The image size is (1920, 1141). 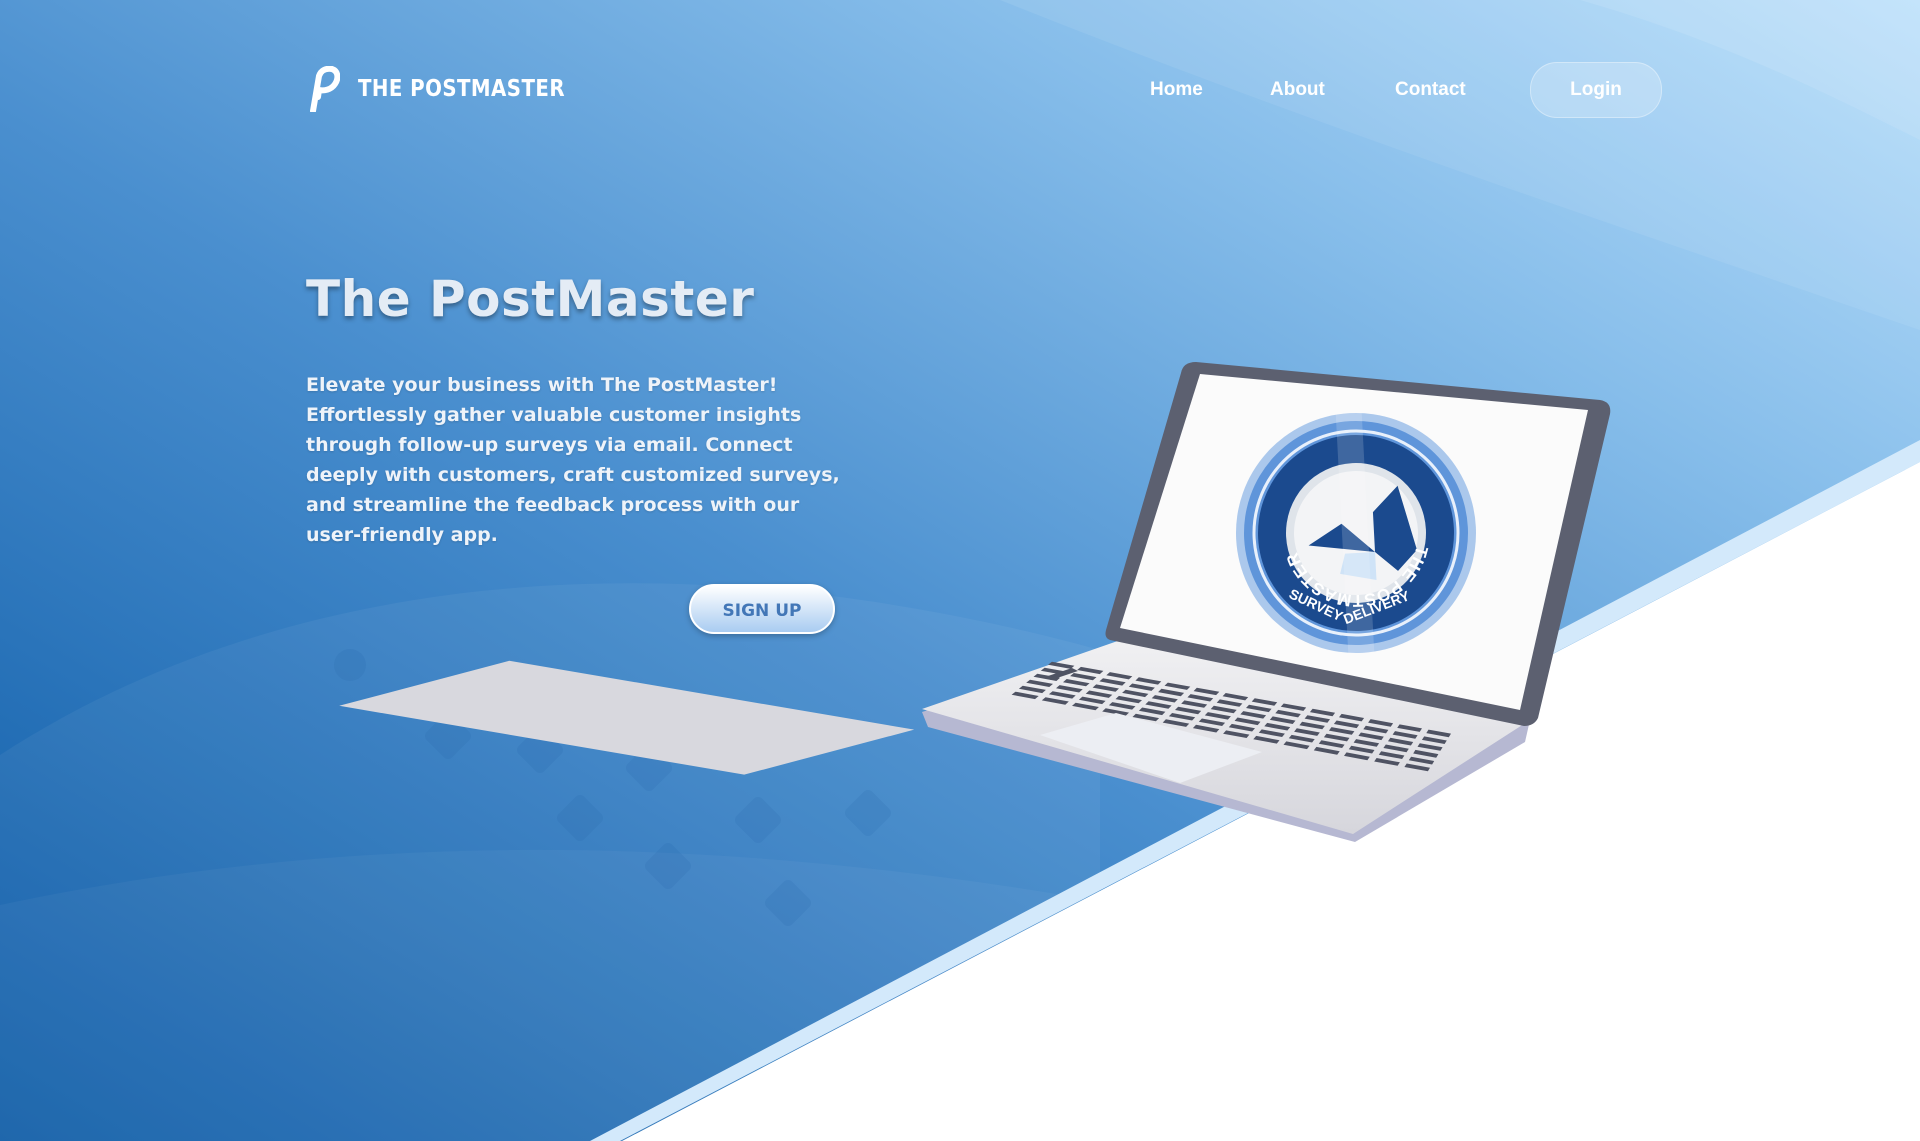 What do you see at coordinates (1297, 90) in the screenshot?
I see `nav-about-link: About` at bounding box center [1297, 90].